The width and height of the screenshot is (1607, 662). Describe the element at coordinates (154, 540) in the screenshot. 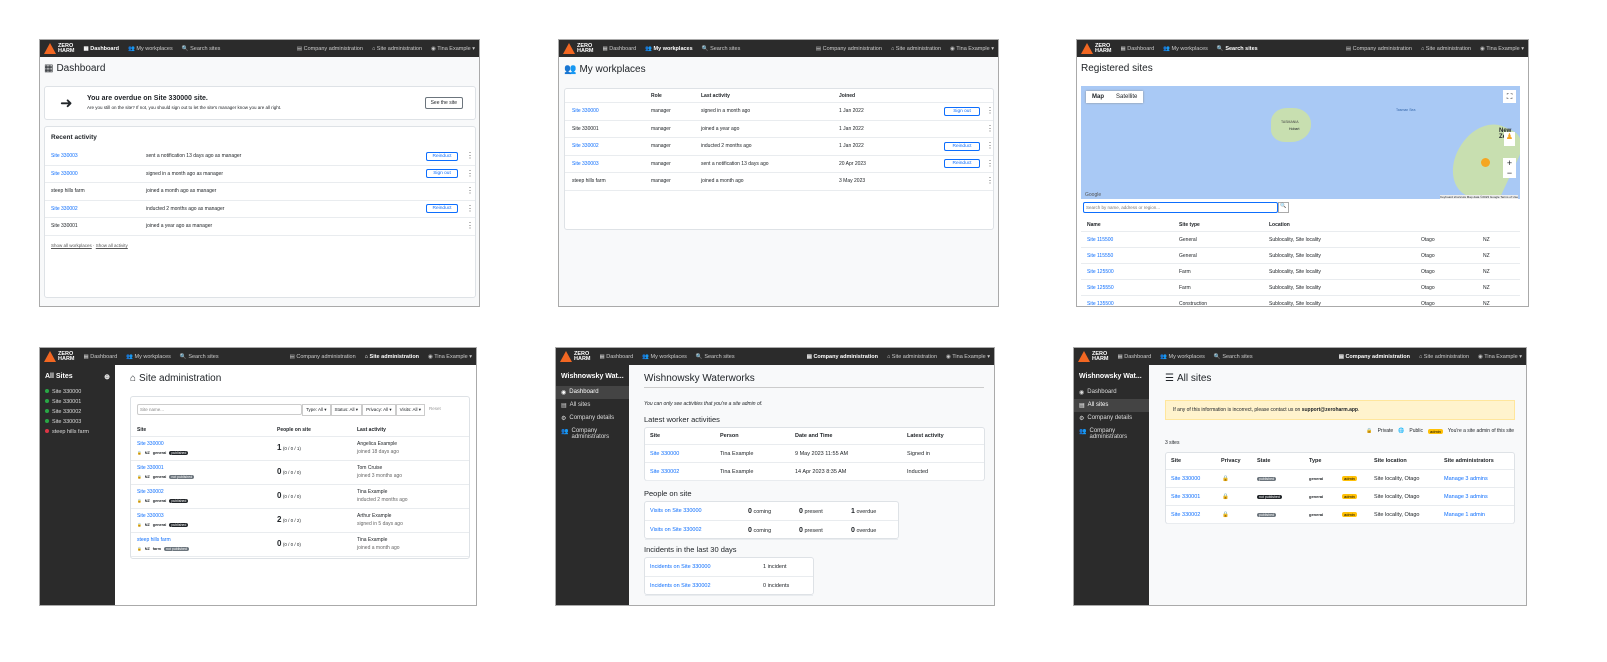

I see `site-link: steep hills farm` at that location.